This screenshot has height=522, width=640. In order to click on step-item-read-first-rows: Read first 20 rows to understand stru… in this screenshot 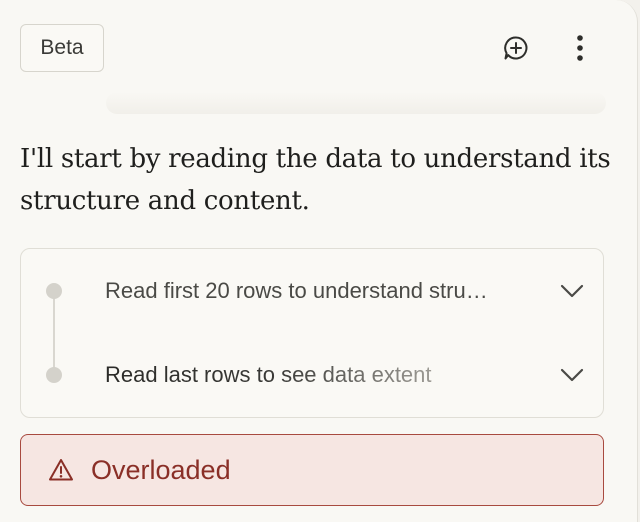, I will do `click(345, 291)`.